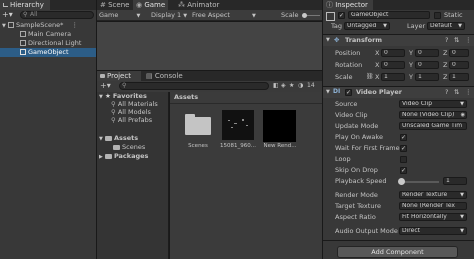 Image resolution: width=474 pixels, height=259 pixels. Describe the element at coordinates (341, 15) in the screenshot. I see `active-checkbox: ✓` at that location.